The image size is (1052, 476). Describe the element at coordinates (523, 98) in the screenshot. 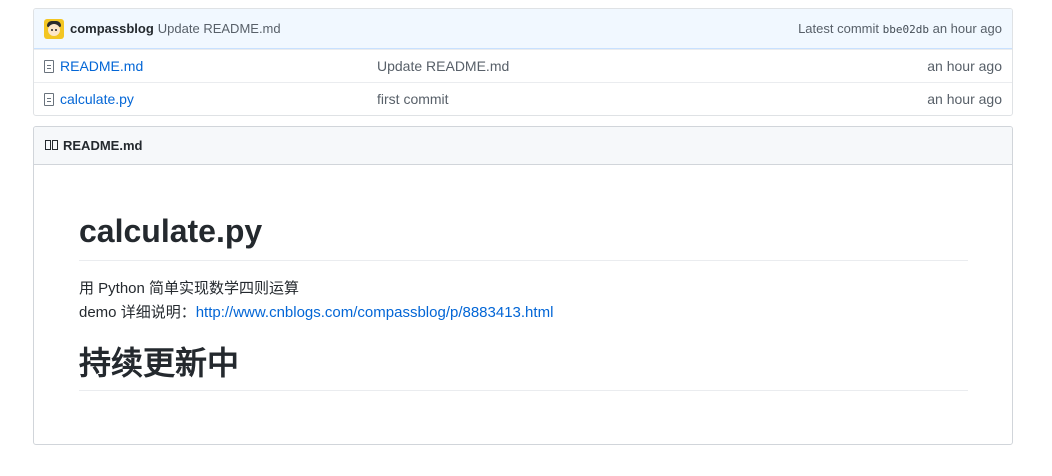

I see `file-row: calculate.py first commit an hour ago` at that location.